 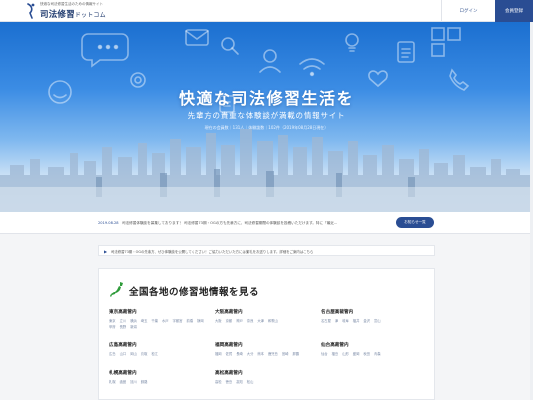 I want to click on region-title: 仙台高裁管内, so click(x=373, y=345).